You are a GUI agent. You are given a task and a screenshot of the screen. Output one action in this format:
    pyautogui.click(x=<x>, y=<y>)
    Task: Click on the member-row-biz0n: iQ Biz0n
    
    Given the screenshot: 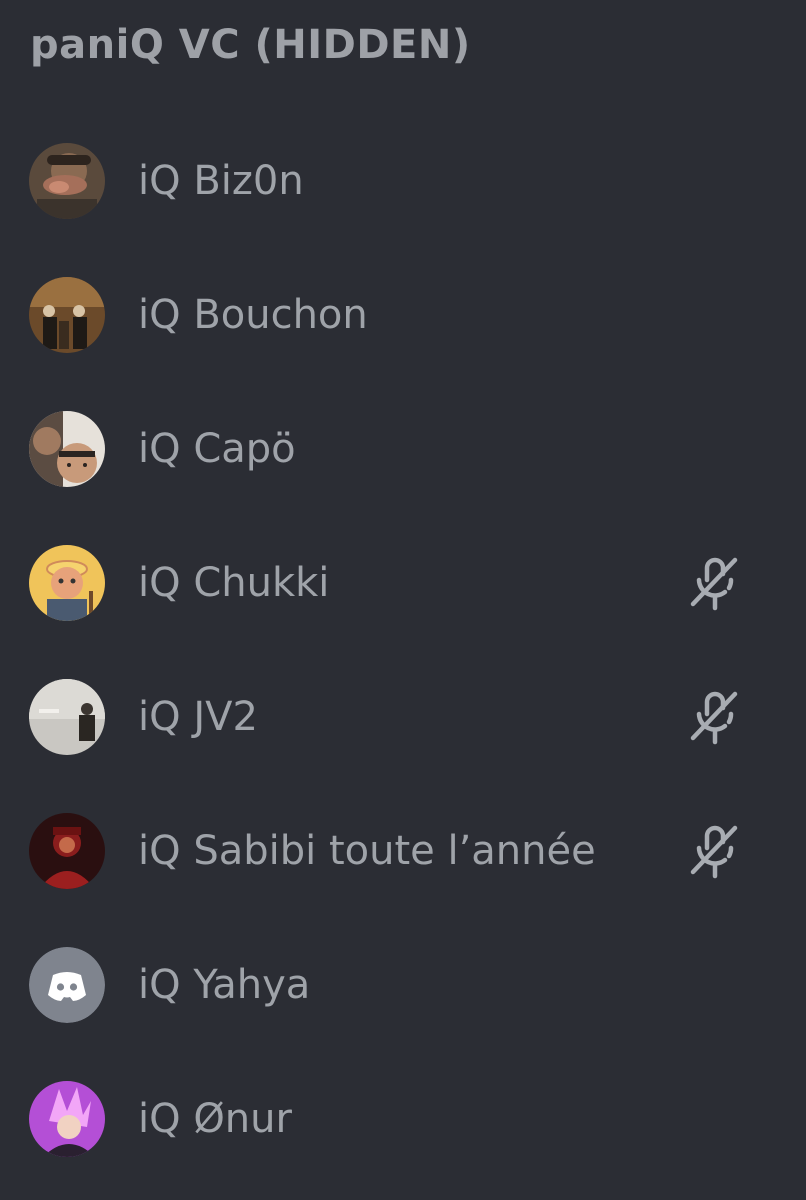 What is the action you would take?
    pyautogui.click(x=403, y=181)
    